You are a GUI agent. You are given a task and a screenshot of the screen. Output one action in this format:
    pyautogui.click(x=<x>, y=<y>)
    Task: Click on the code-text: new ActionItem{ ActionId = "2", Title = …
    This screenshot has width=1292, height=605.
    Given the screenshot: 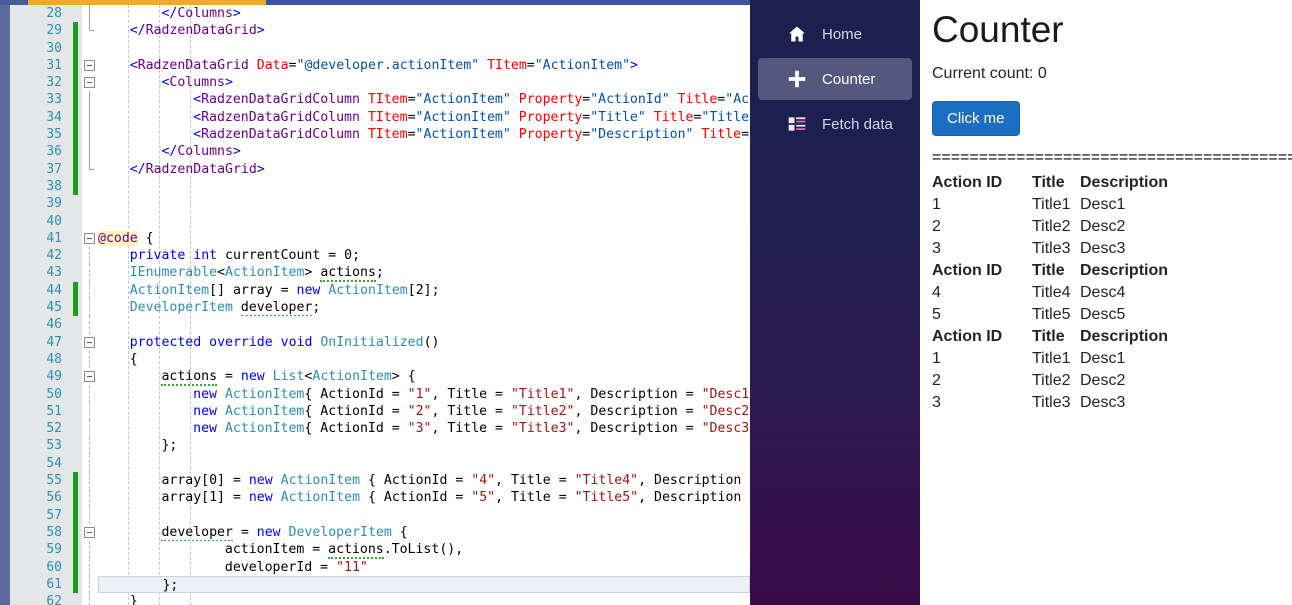 What is the action you would take?
    pyautogui.click(x=424, y=411)
    